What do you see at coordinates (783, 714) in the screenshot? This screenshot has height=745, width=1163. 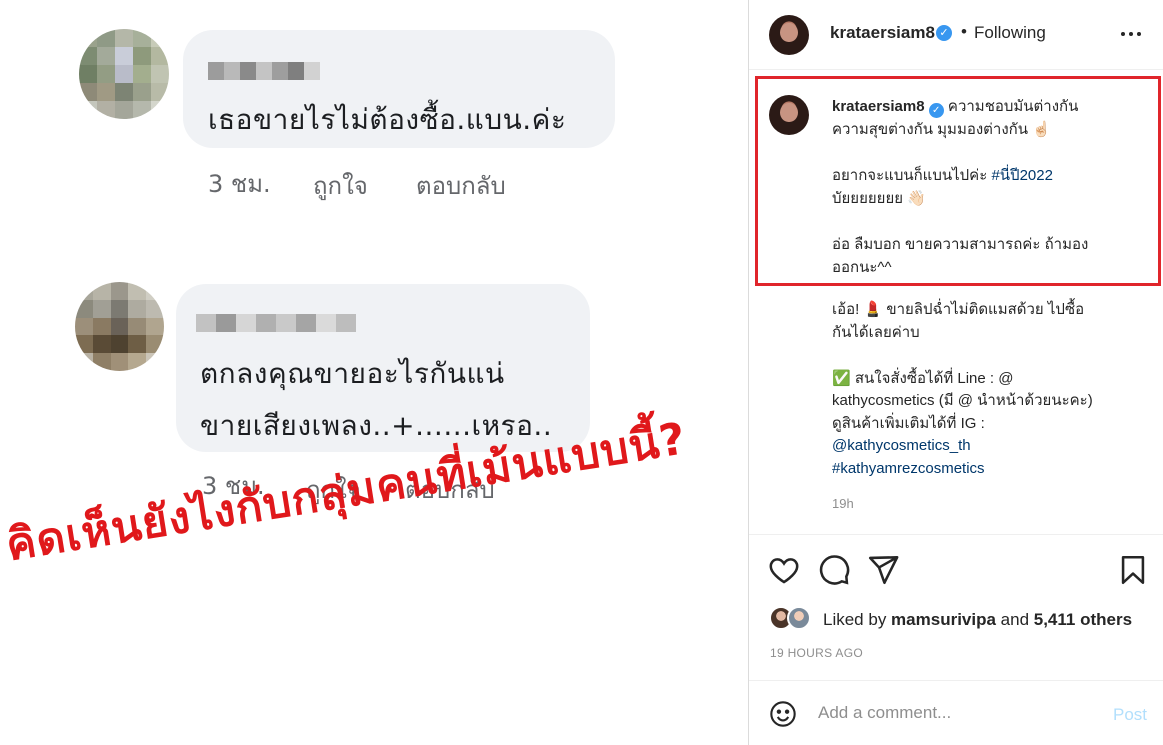 I see `smiley-icon` at bounding box center [783, 714].